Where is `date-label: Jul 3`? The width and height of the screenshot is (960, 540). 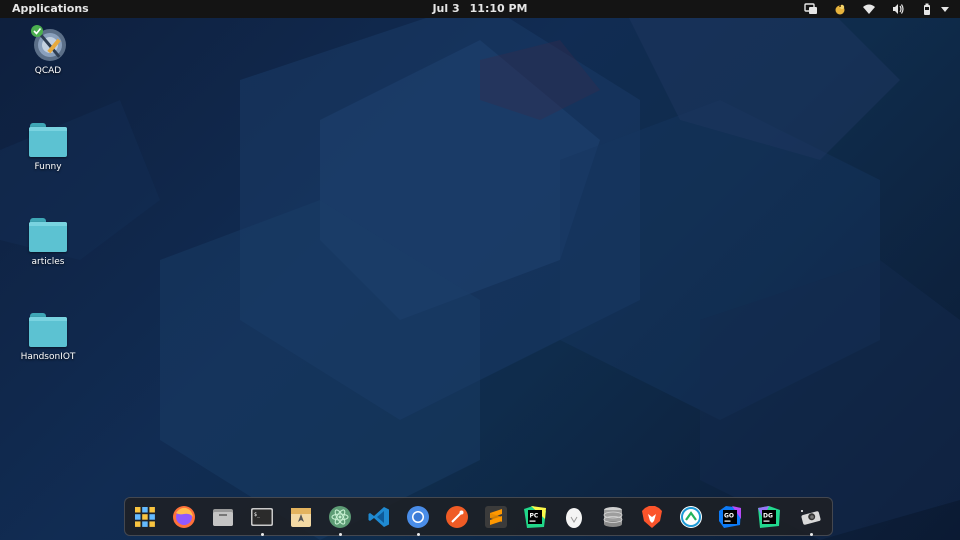 date-label: Jul 3 is located at coordinates (446, 8).